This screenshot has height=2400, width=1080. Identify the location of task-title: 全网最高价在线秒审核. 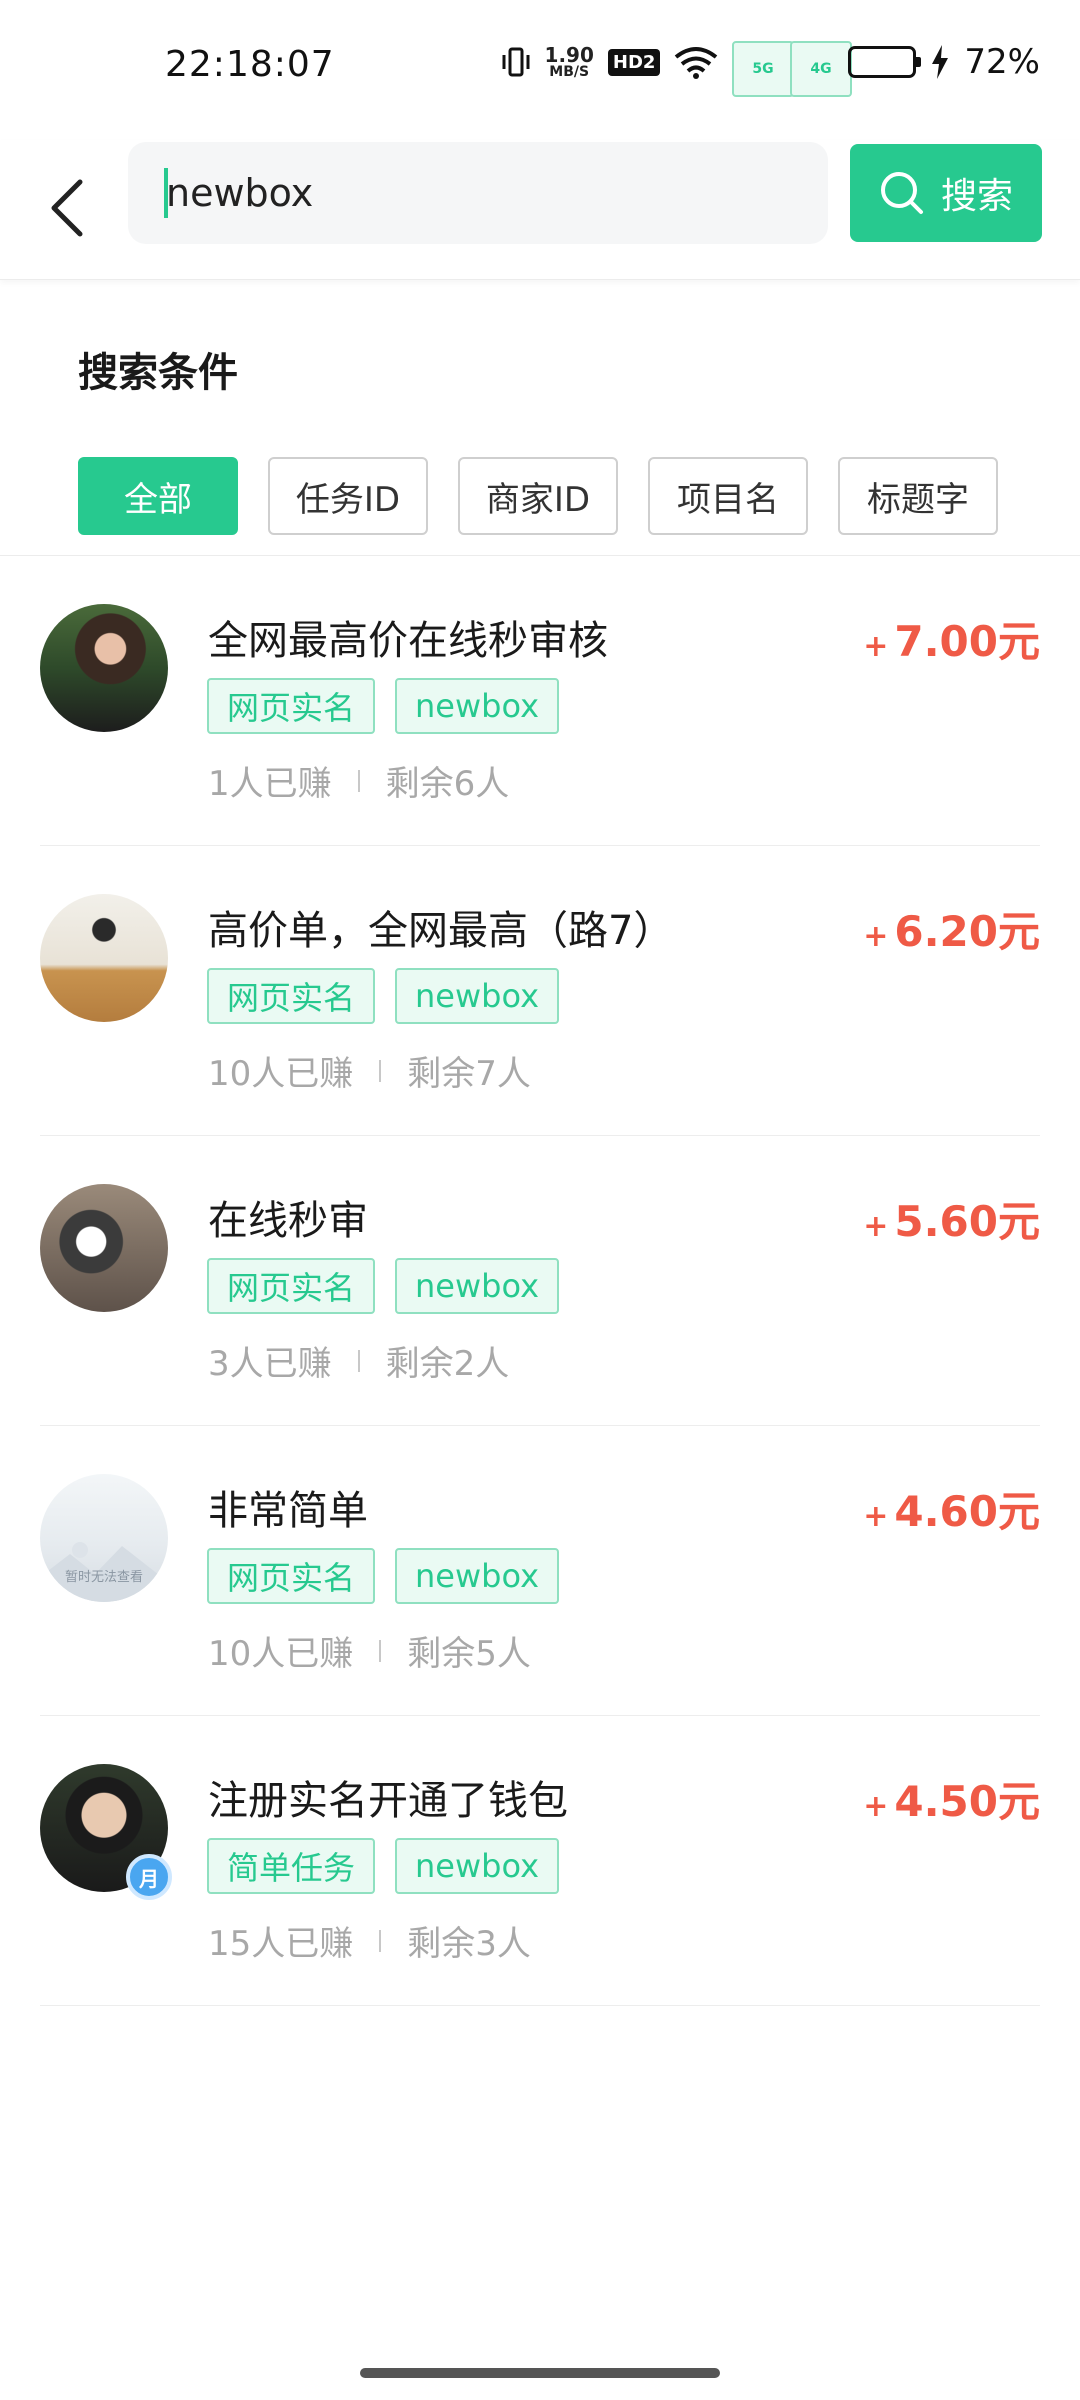
(408, 641).